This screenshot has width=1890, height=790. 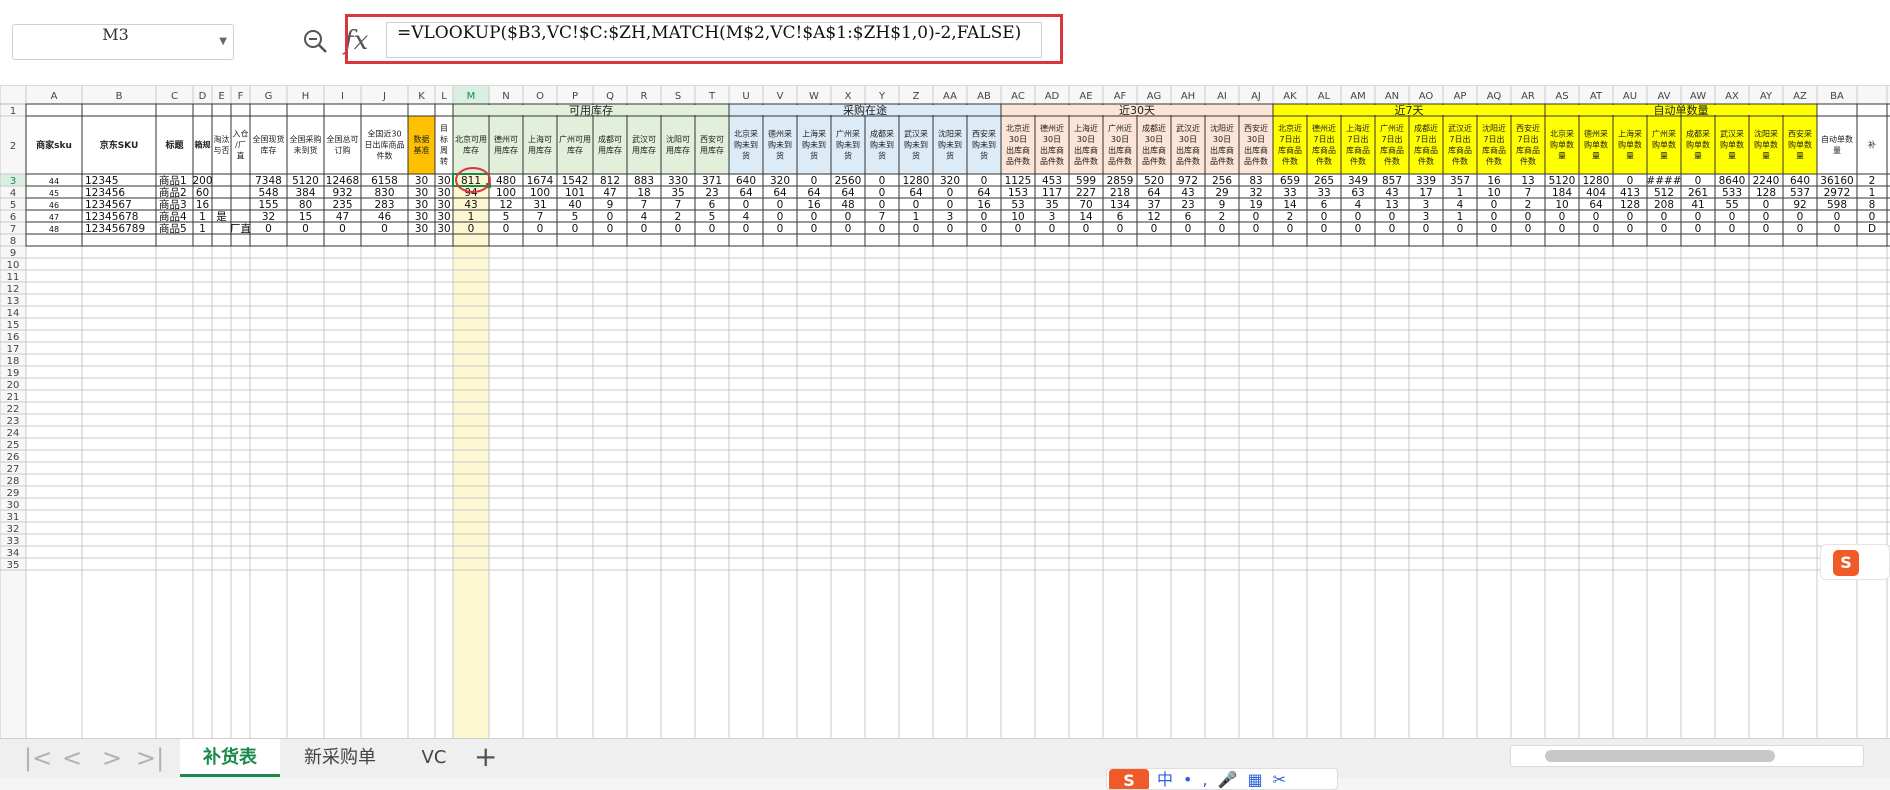 I want to click on column-letter: AR, so click(x=1528, y=96).